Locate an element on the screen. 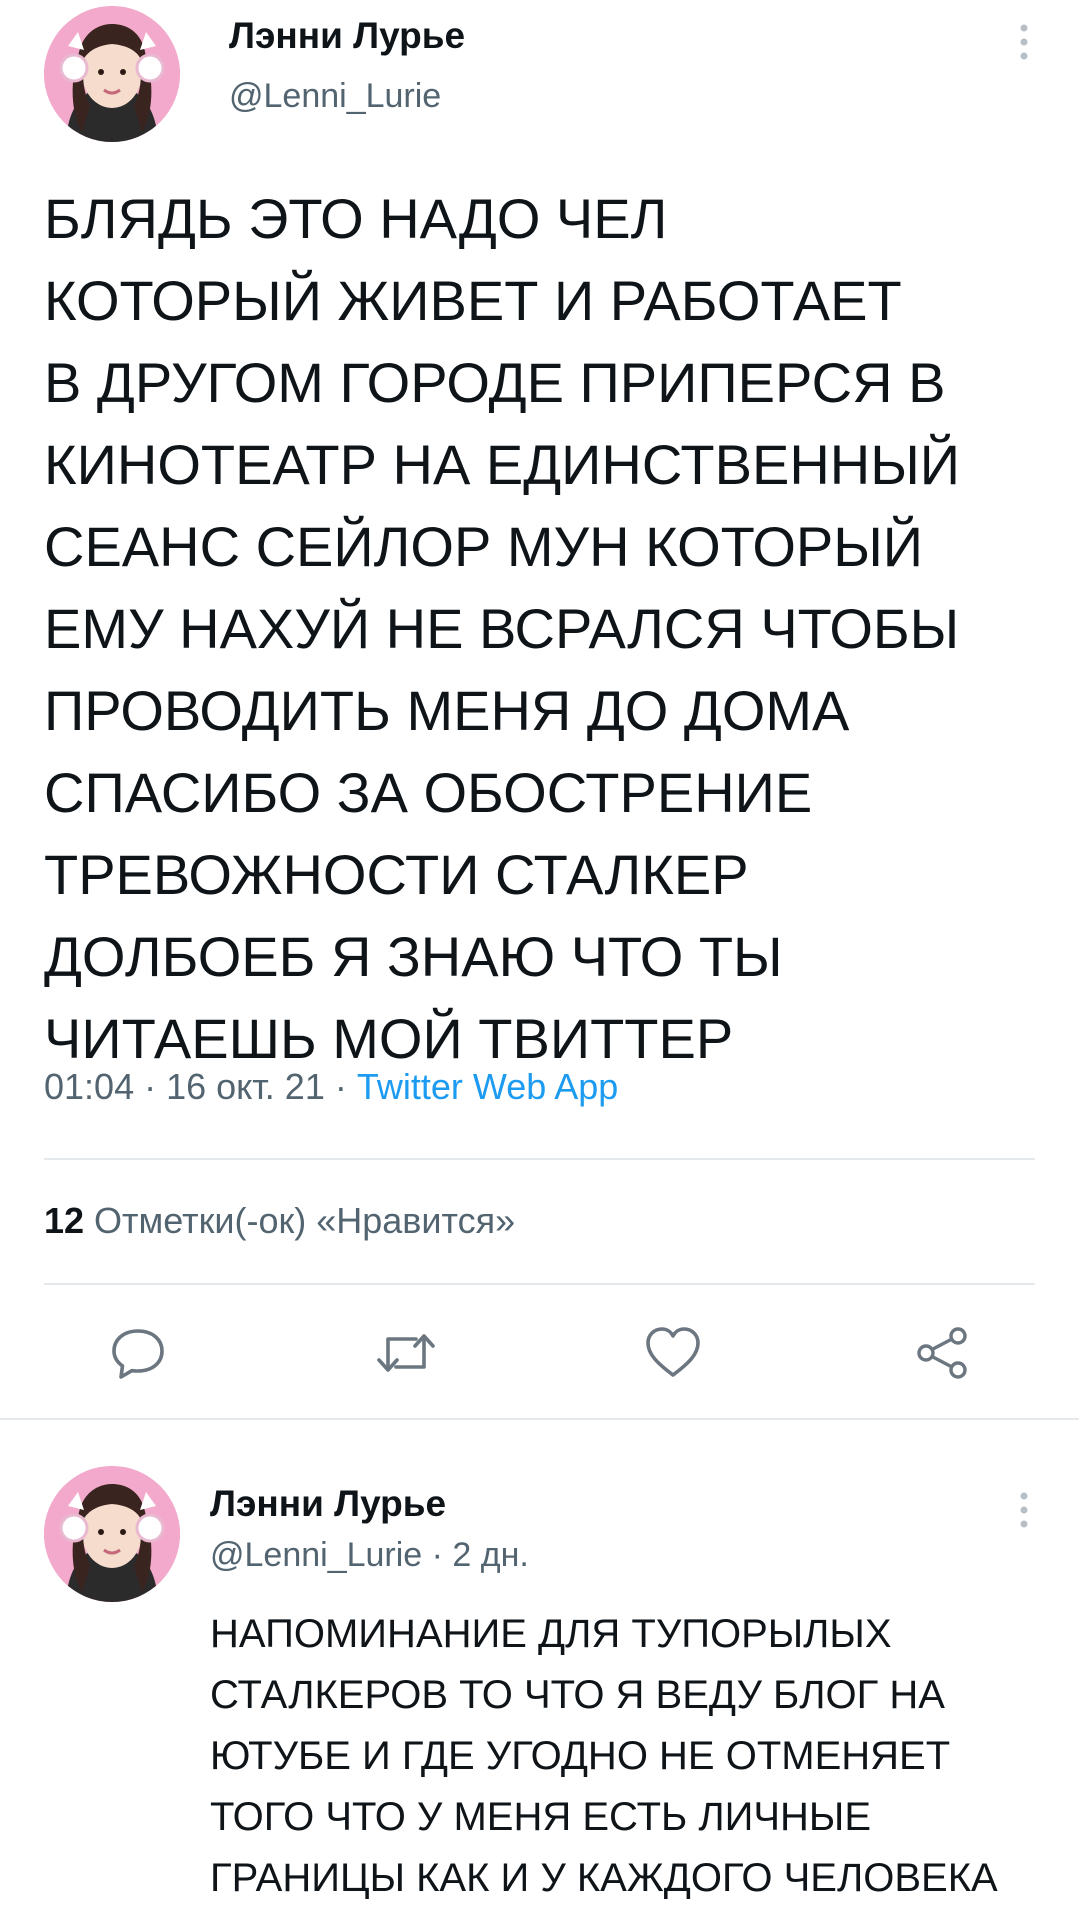 This screenshot has width=1079, height=1909. likes-count: 12 is located at coordinates (64, 1220).